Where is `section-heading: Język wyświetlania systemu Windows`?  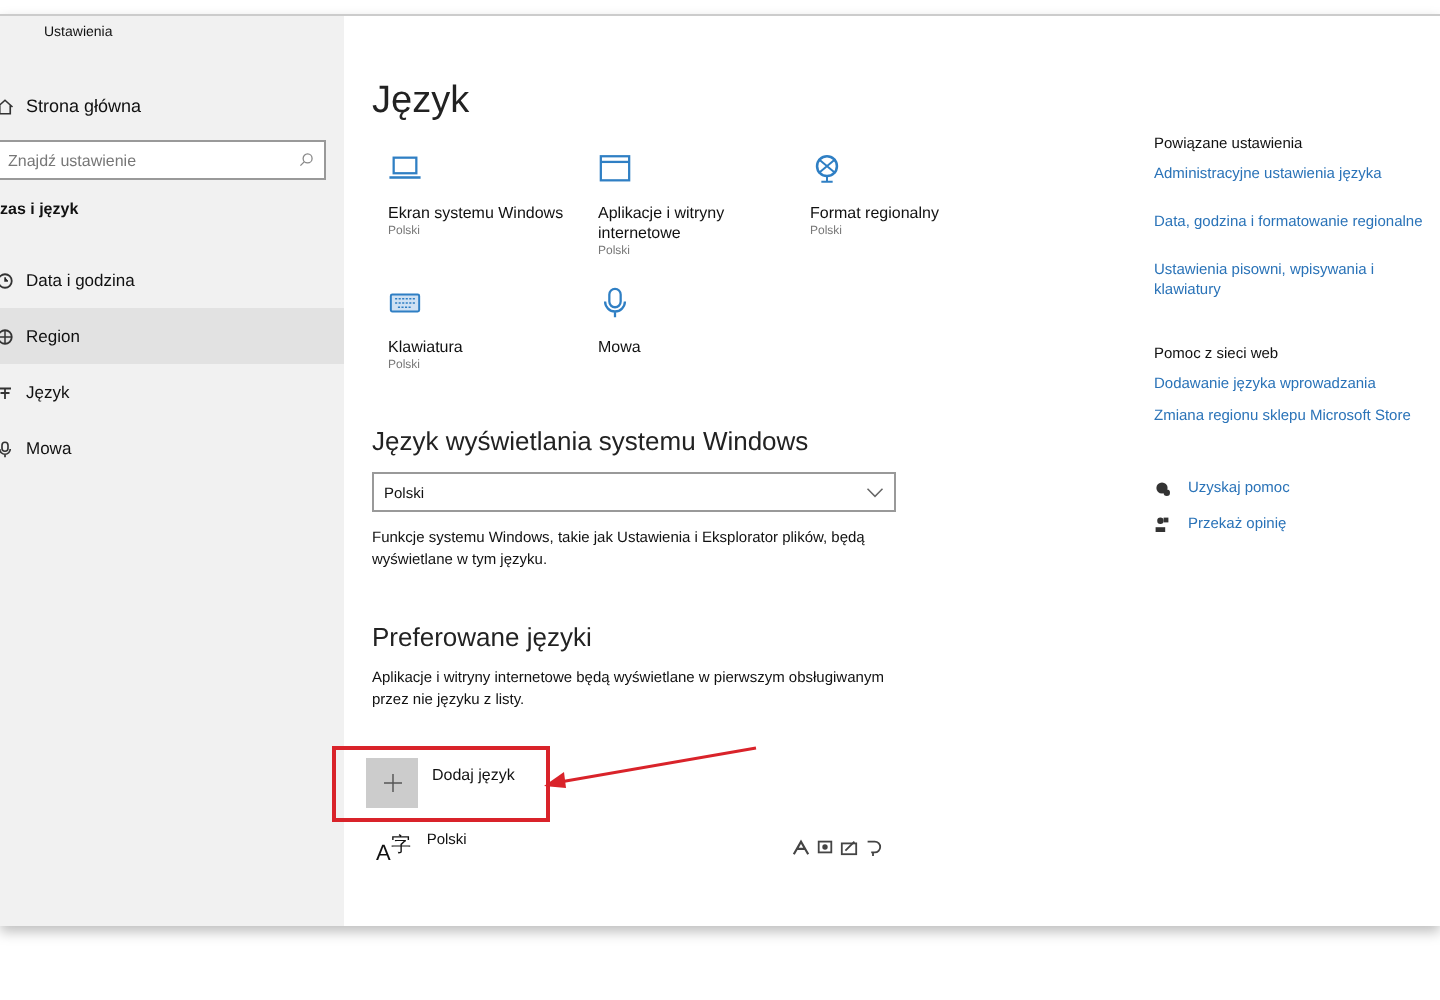 section-heading: Język wyświetlania systemu Windows is located at coordinates (591, 441).